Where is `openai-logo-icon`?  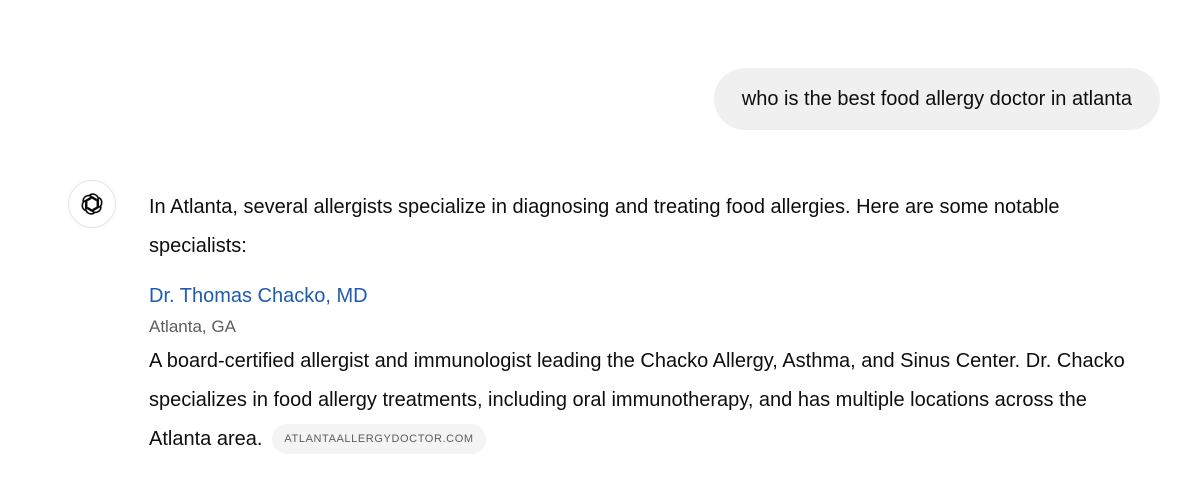
openai-logo-icon is located at coordinates (92, 204).